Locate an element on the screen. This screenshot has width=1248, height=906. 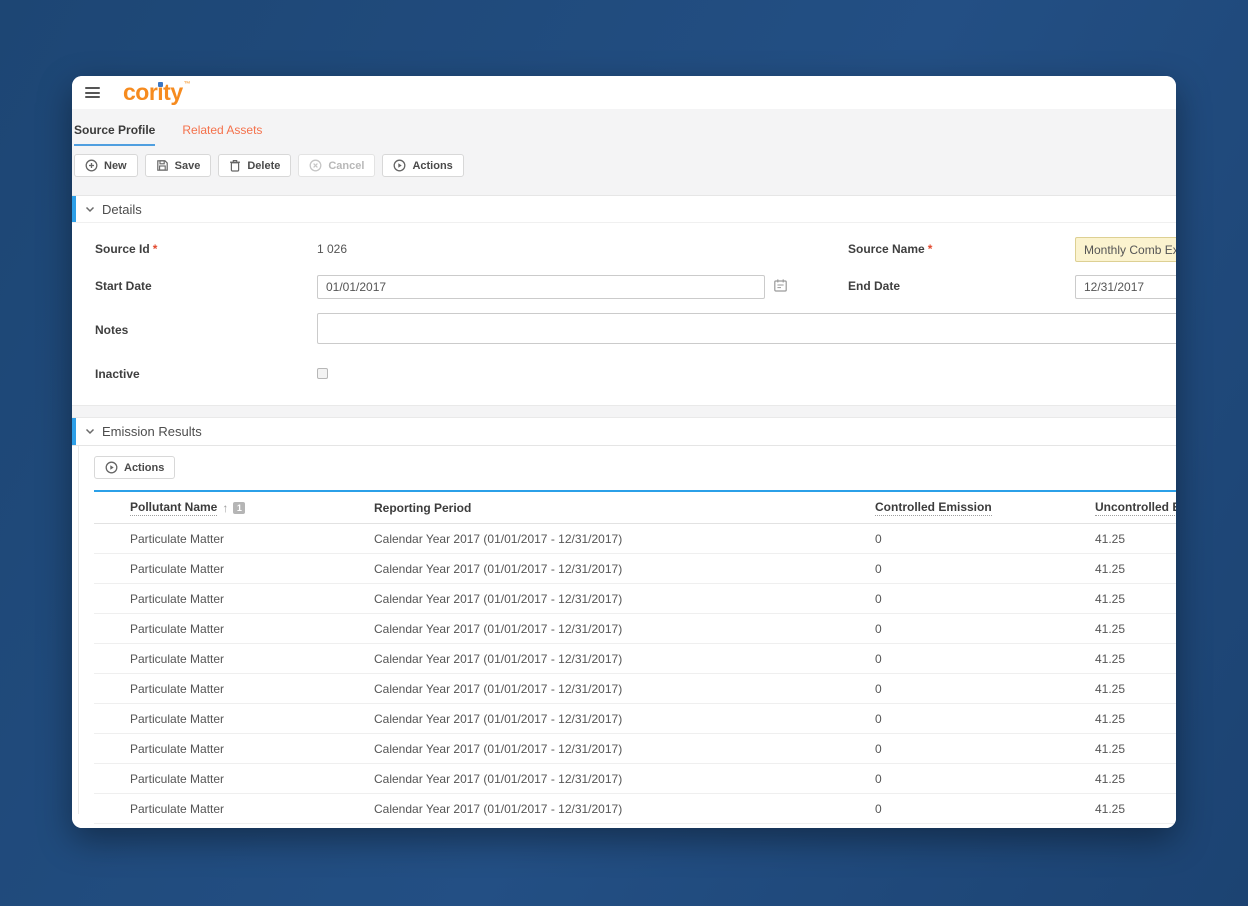
emission-results-section-header: Emission Results is located at coordinates (624, 432).